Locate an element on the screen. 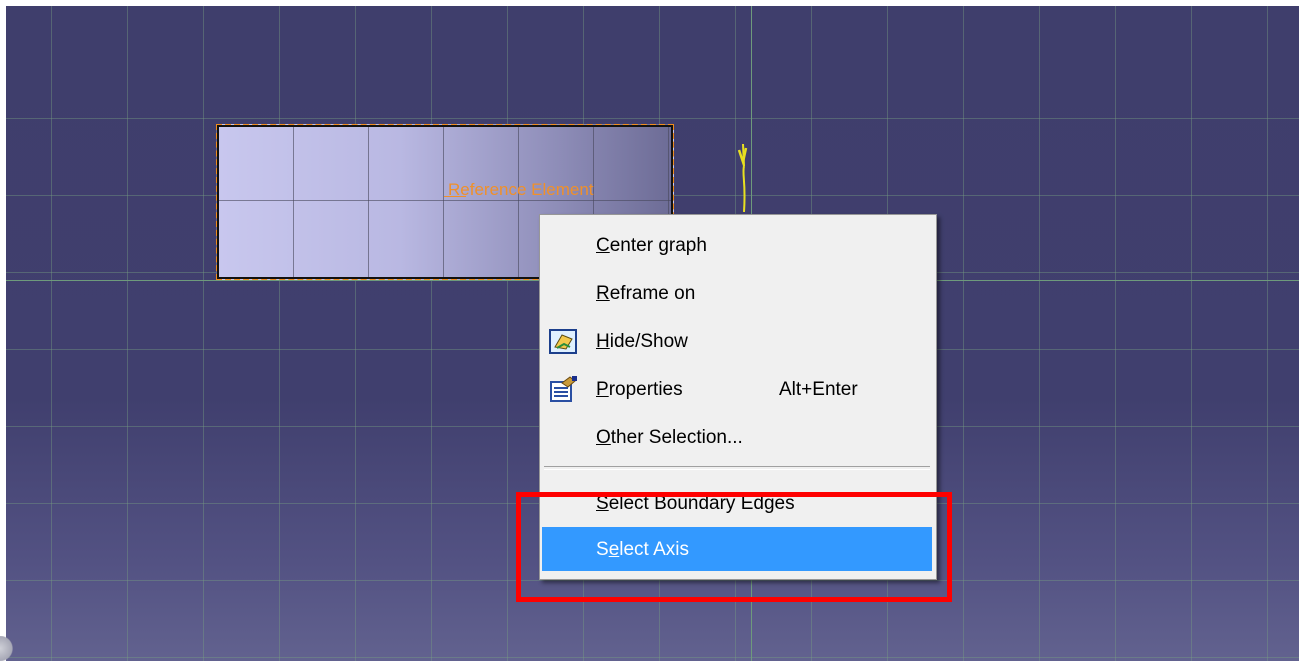 Image resolution: width=1299 pixels, height=661 pixels. menu-item-reframe-on: Reframe on is located at coordinates (737, 293).